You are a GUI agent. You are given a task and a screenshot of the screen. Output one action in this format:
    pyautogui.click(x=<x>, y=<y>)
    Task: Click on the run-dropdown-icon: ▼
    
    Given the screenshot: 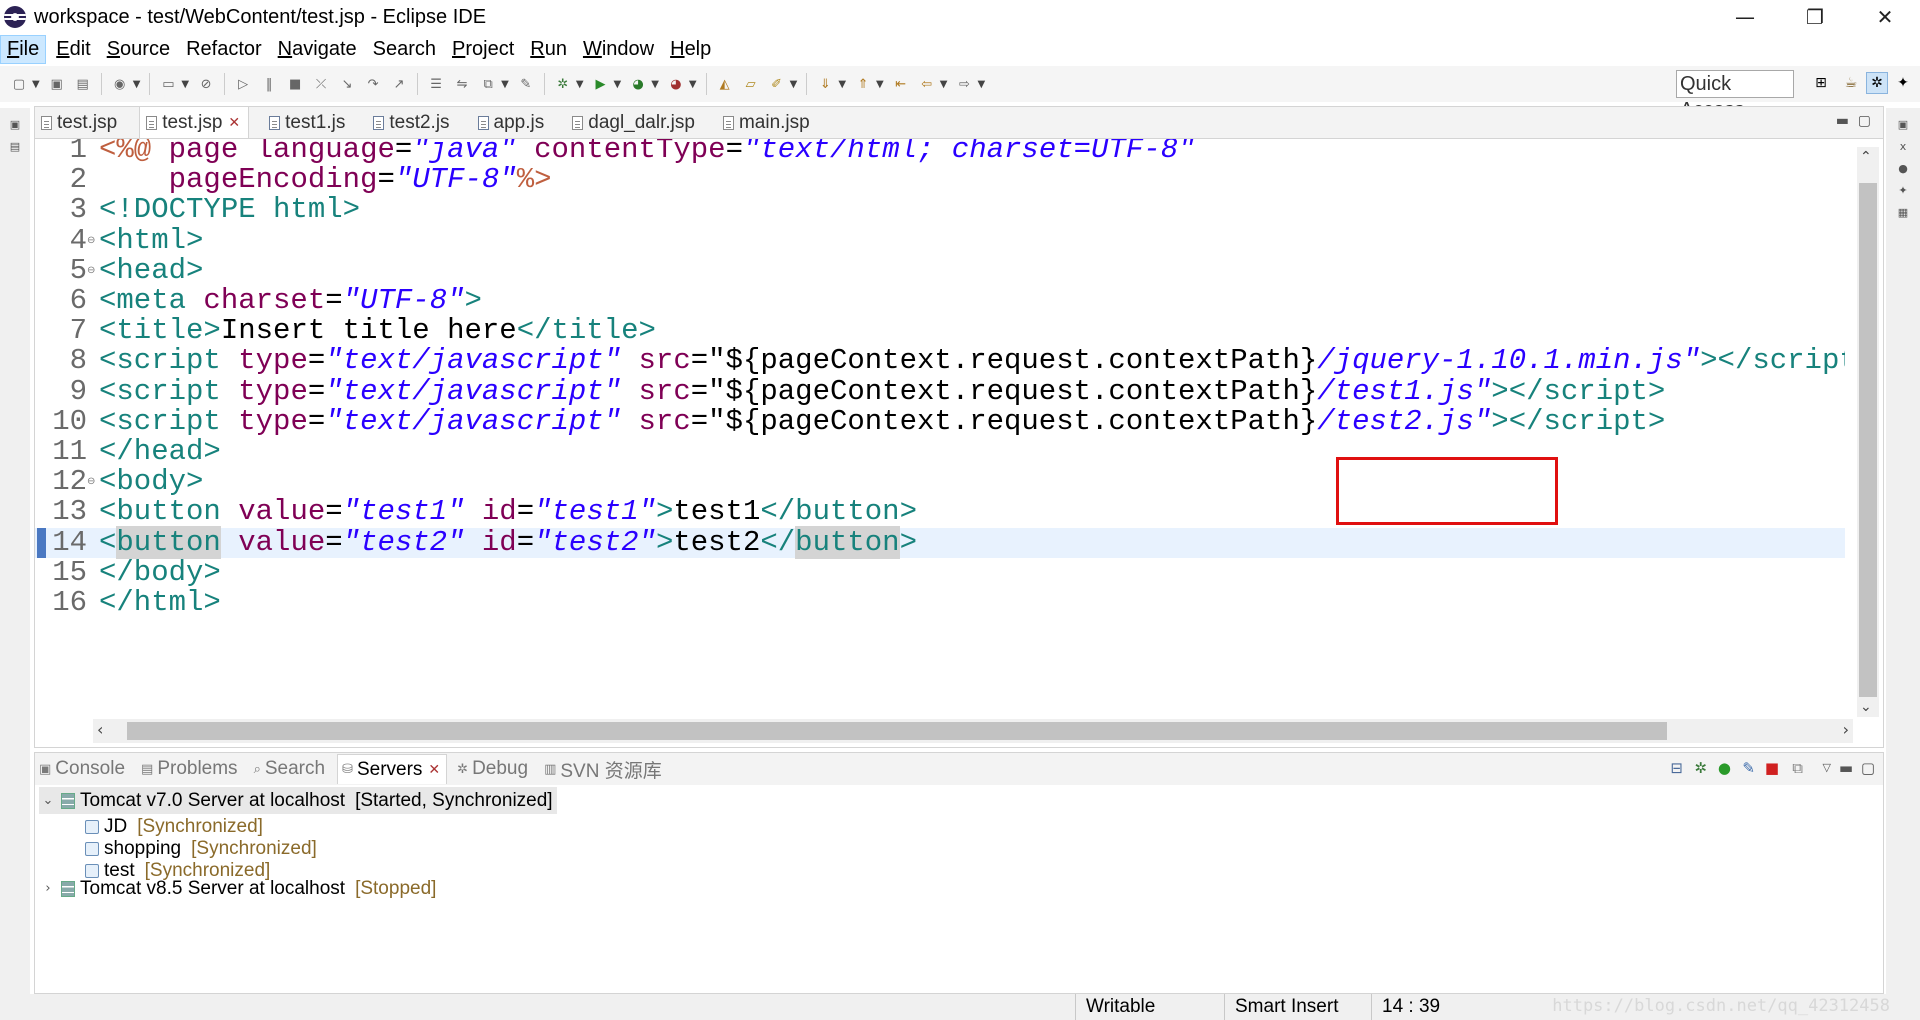 What is the action you would take?
    pyautogui.click(x=618, y=84)
    